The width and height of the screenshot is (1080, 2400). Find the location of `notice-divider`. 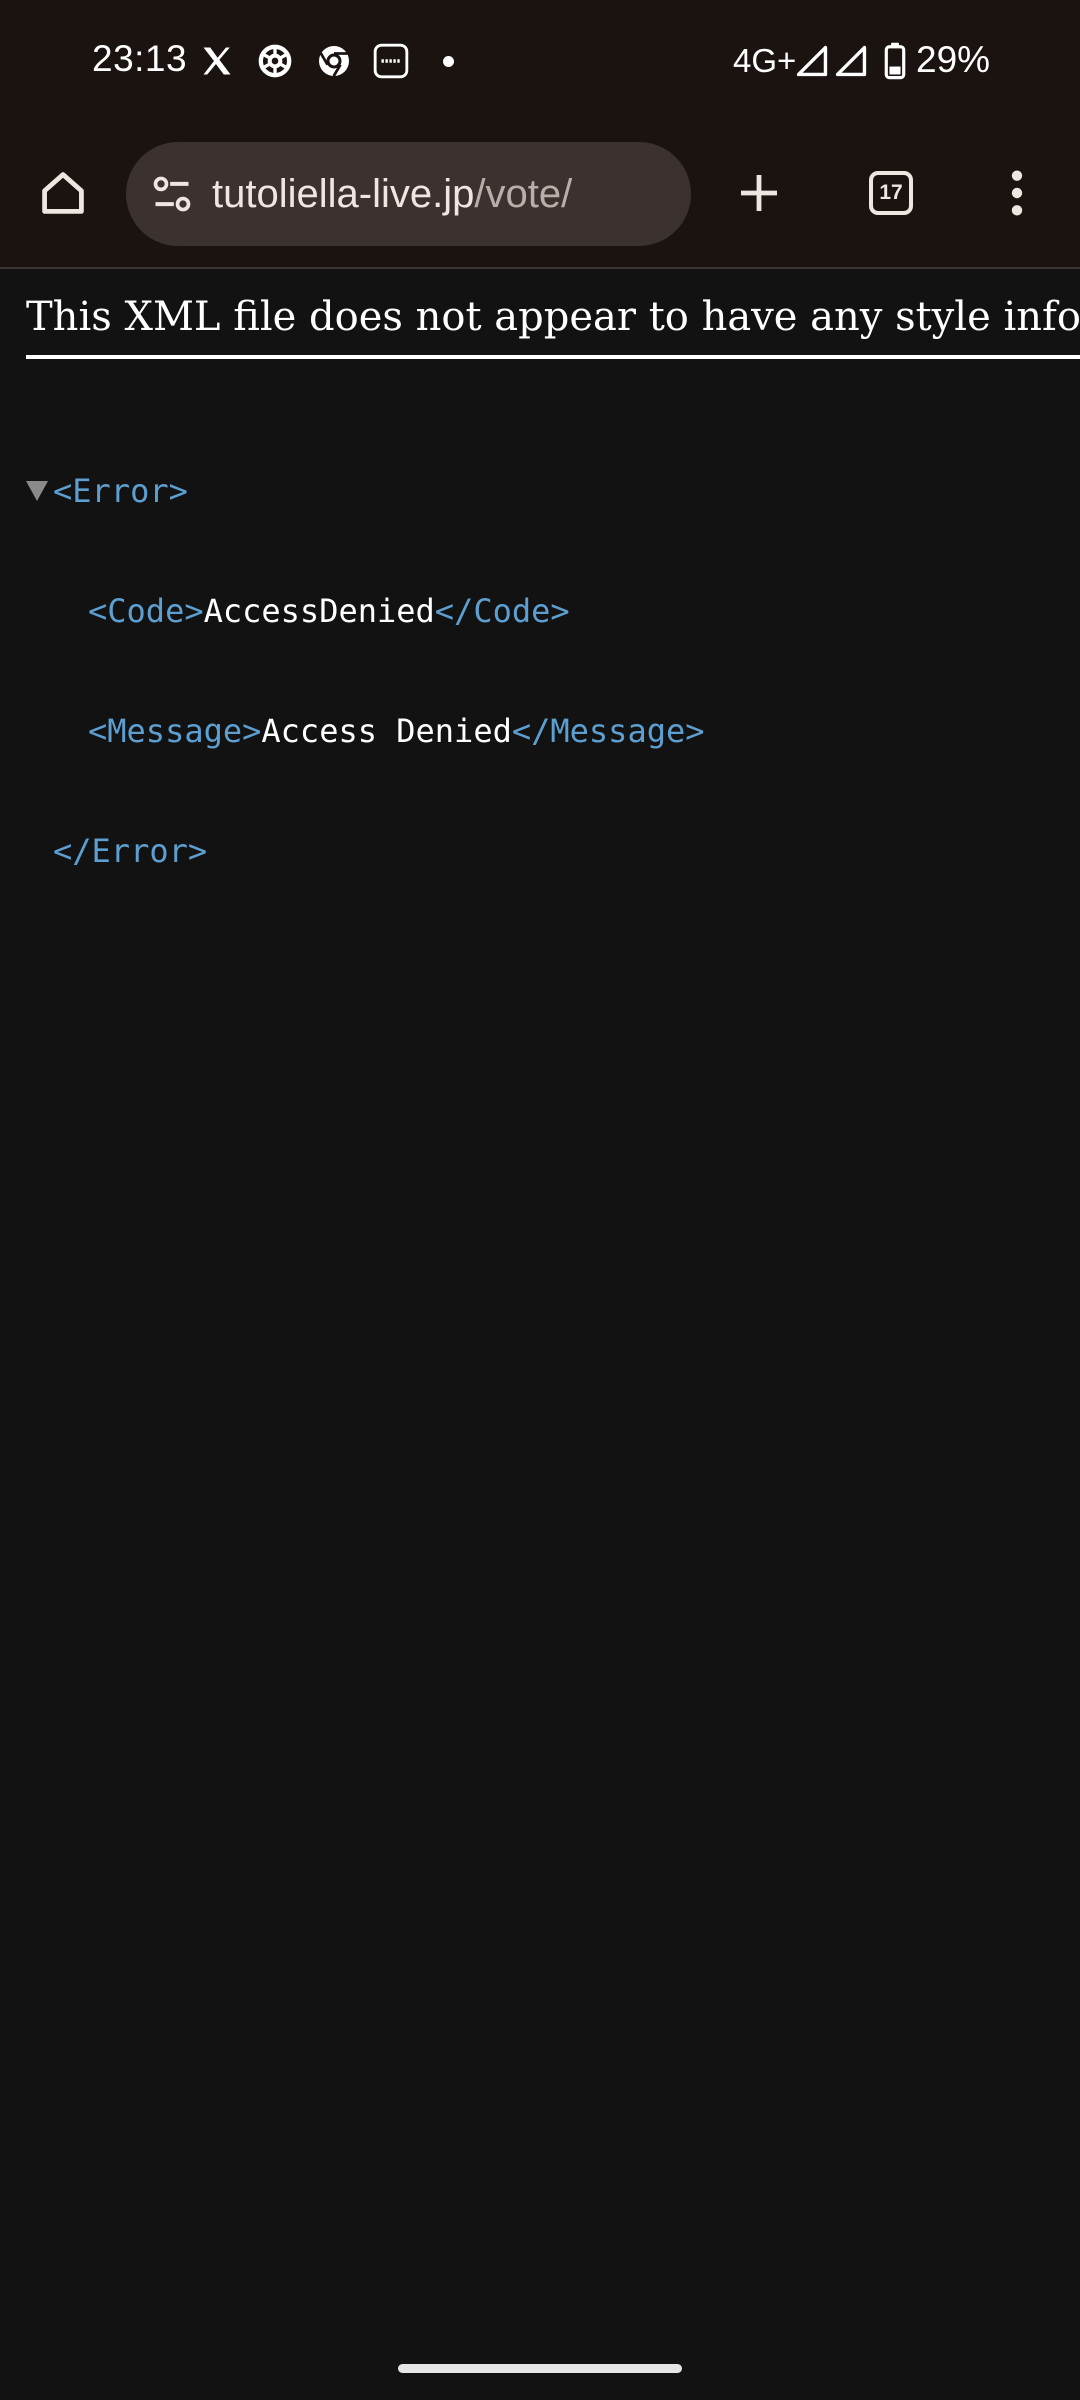

notice-divider is located at coordinates (553, 357).